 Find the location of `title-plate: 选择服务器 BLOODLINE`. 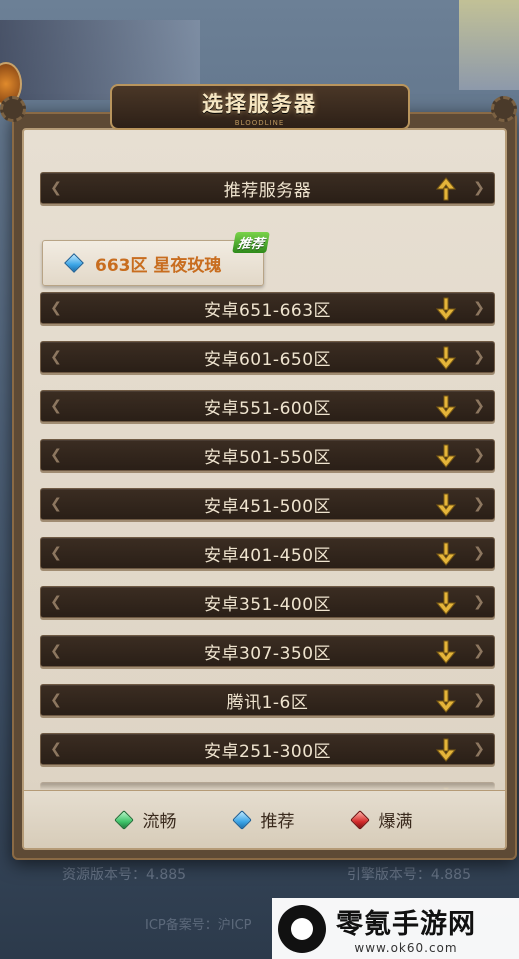

title-plate: 选择服务器 BLOODLINE is located at coordinates (259, 107).